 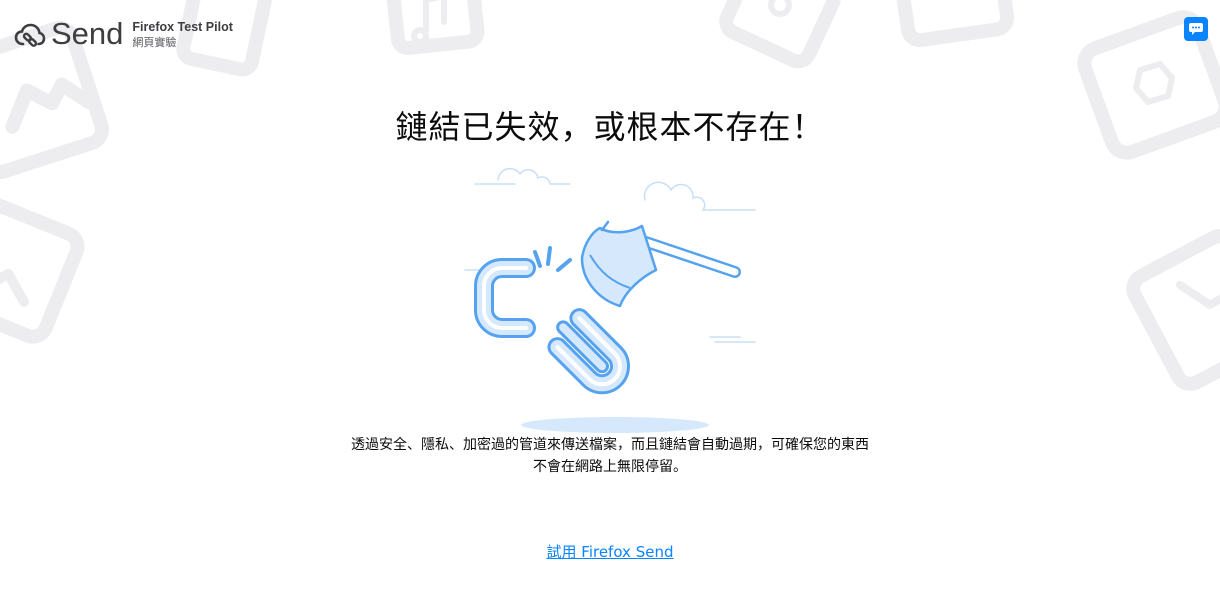 I want to click on test-pilot-subtitle: 網頁實驗, so click(x=154, y=42).